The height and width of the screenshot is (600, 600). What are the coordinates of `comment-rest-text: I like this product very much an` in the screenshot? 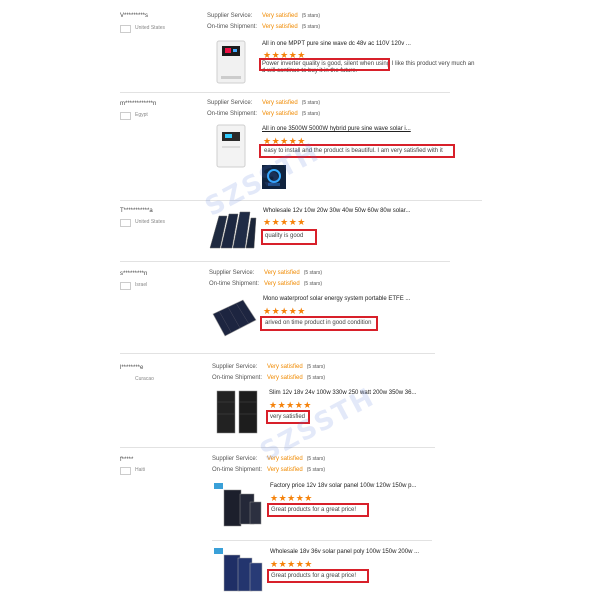 It's located at (432, 64).